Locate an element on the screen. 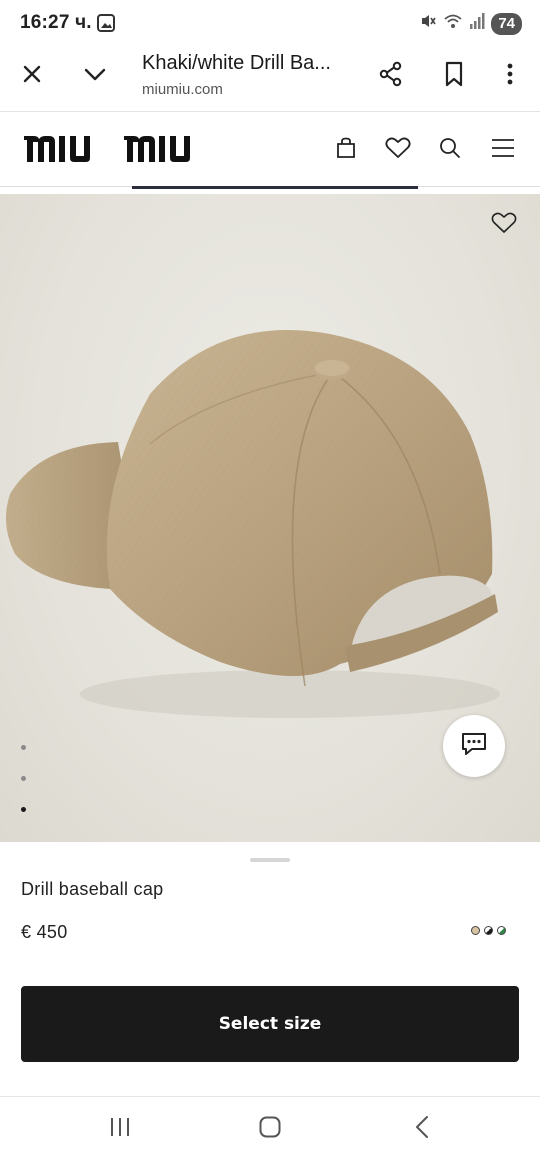  wishlist-heart-icon is located at coordinates (504, 223).